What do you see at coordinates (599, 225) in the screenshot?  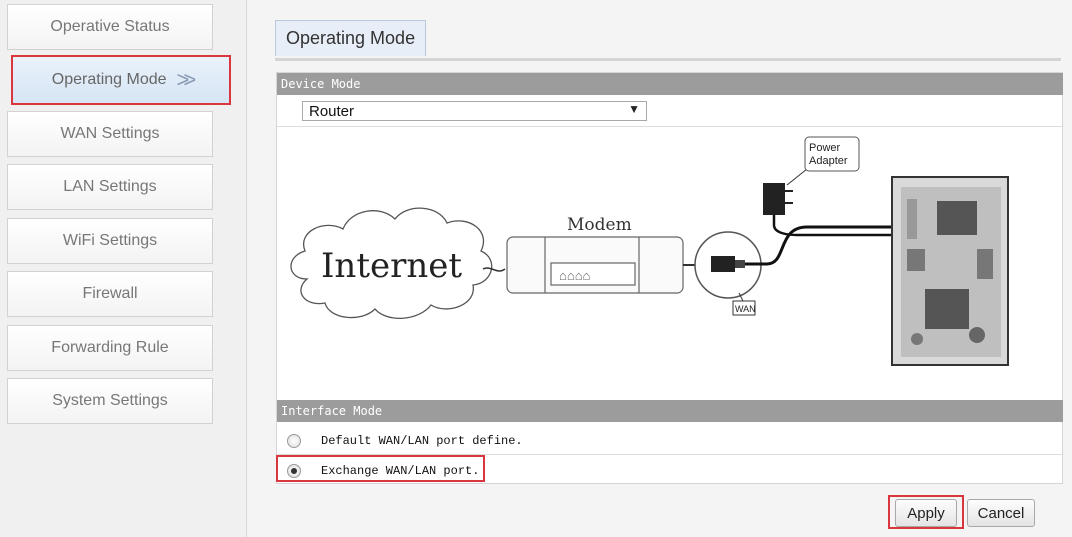 I see `modem-label: Modem` at bounding box center [599, 225].